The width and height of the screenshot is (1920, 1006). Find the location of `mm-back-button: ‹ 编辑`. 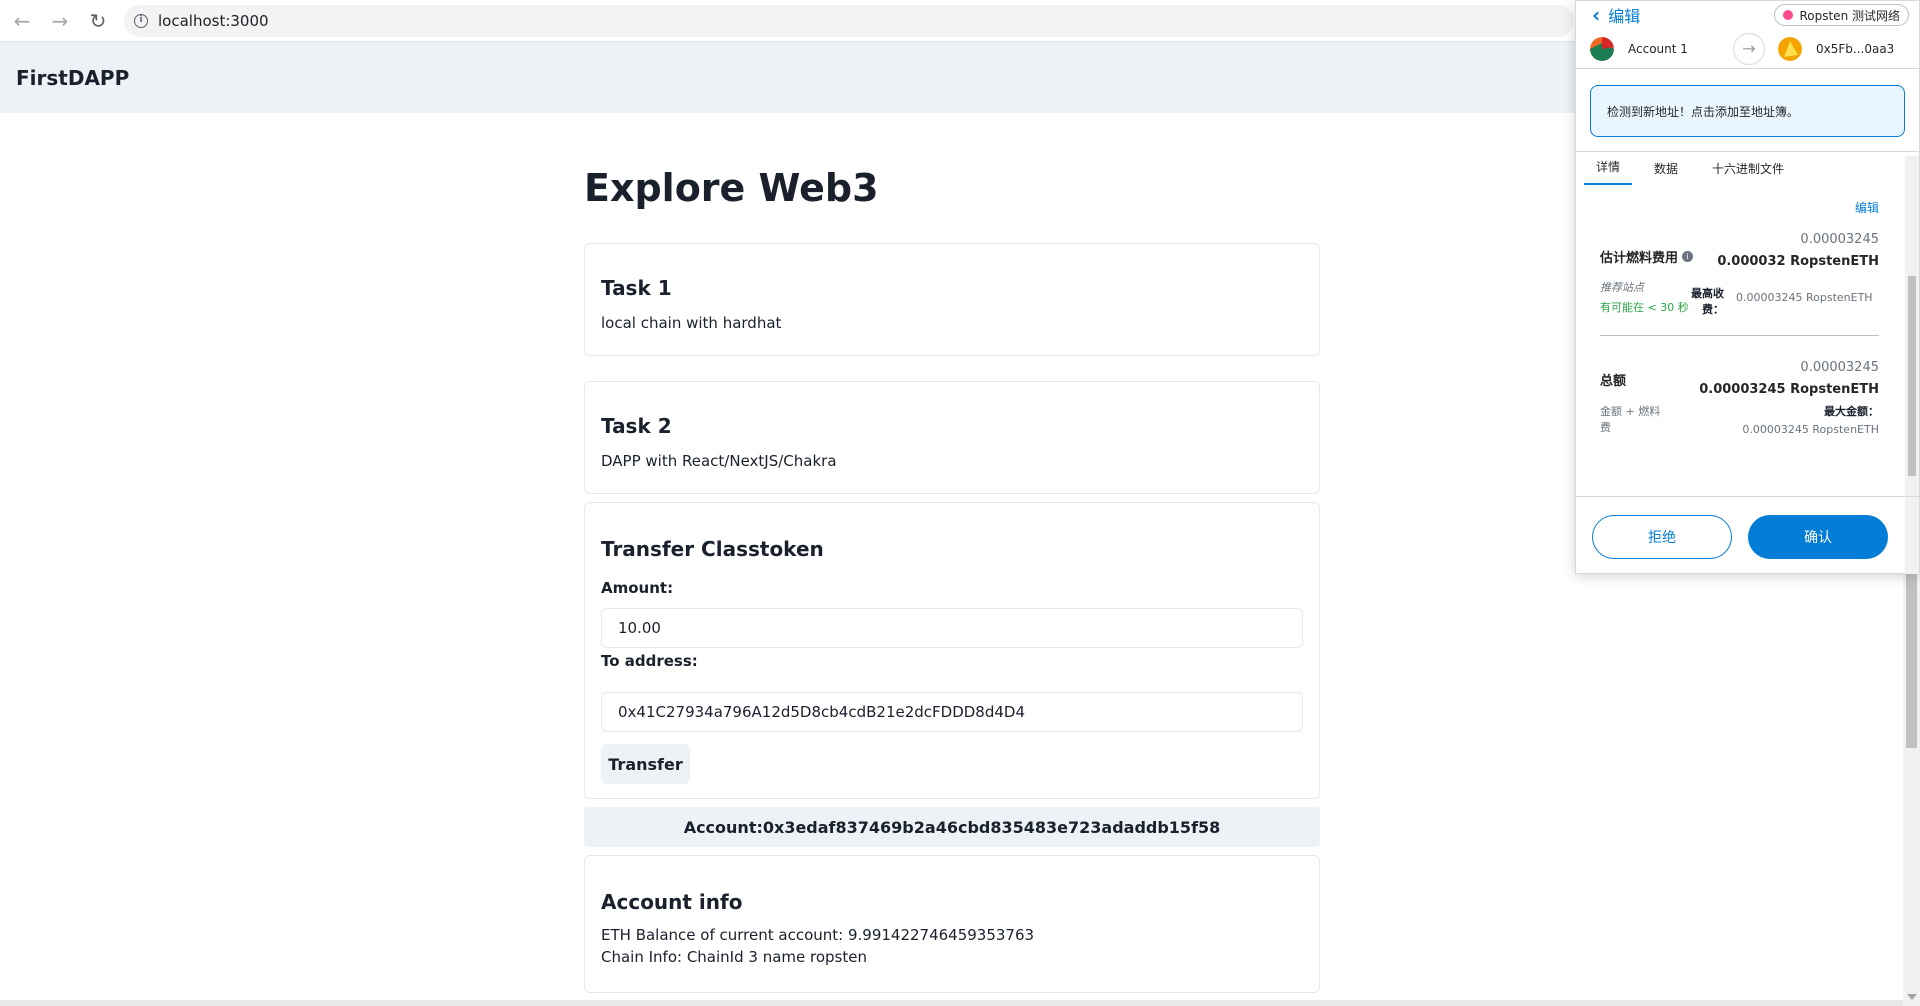

mm-back-button: ‹ 编辑 is located at coordinates (1616, 15).